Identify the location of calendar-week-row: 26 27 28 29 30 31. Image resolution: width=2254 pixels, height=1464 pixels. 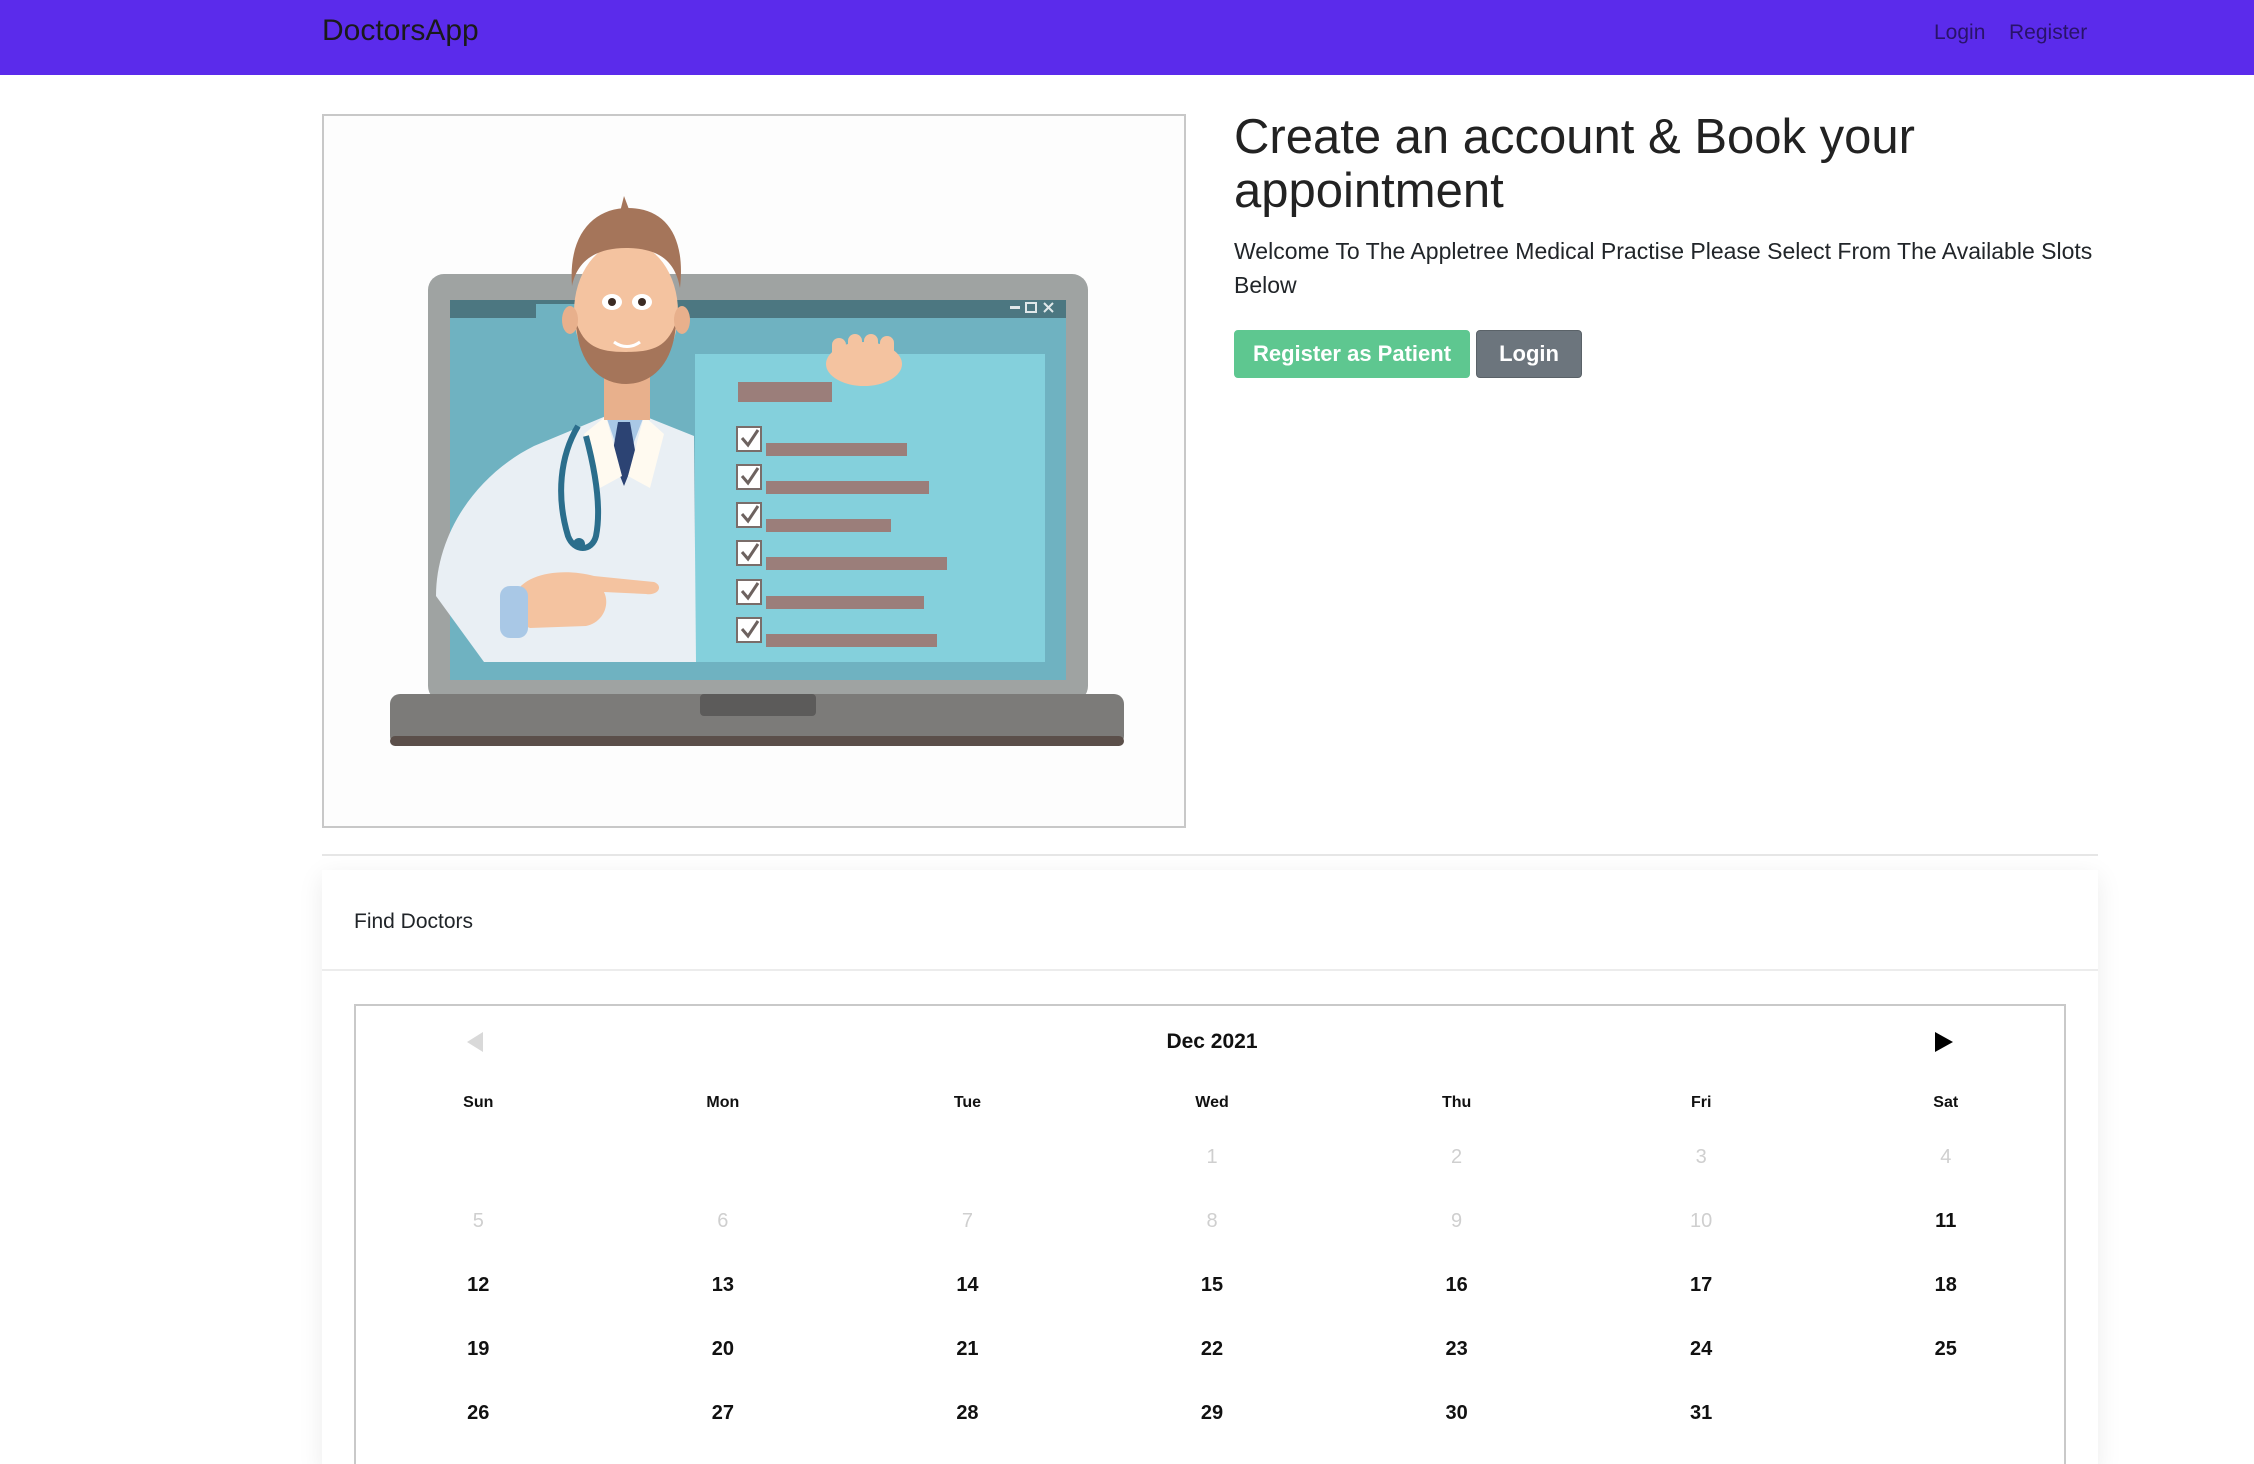
(1212, 1425).